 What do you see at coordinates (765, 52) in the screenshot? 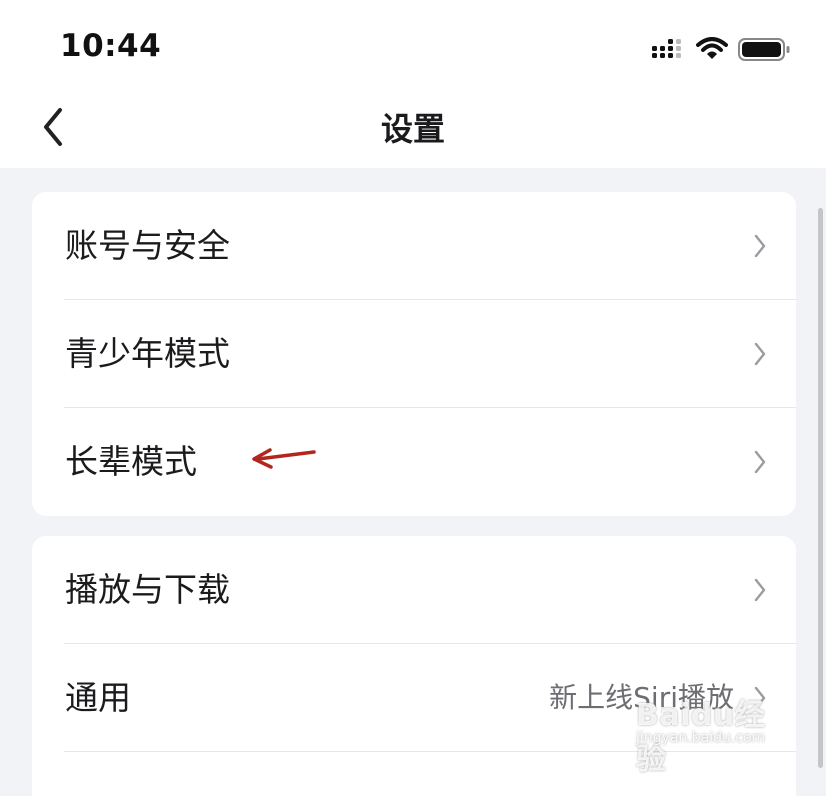
I see `battery-icon` at bounding box center [765, 52].